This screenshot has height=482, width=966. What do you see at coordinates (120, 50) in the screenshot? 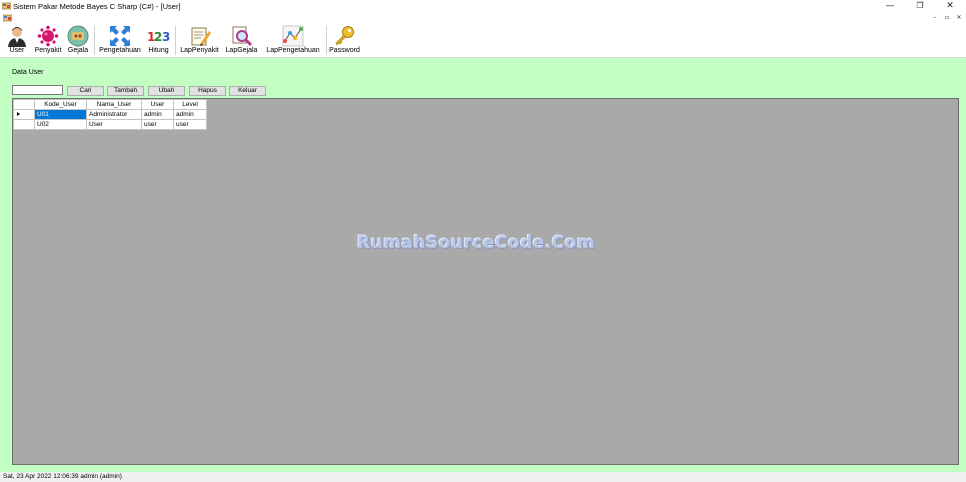
I see `toolbar-pengetahuan-label: Pengetahuan` at bounding box center [120, 50].